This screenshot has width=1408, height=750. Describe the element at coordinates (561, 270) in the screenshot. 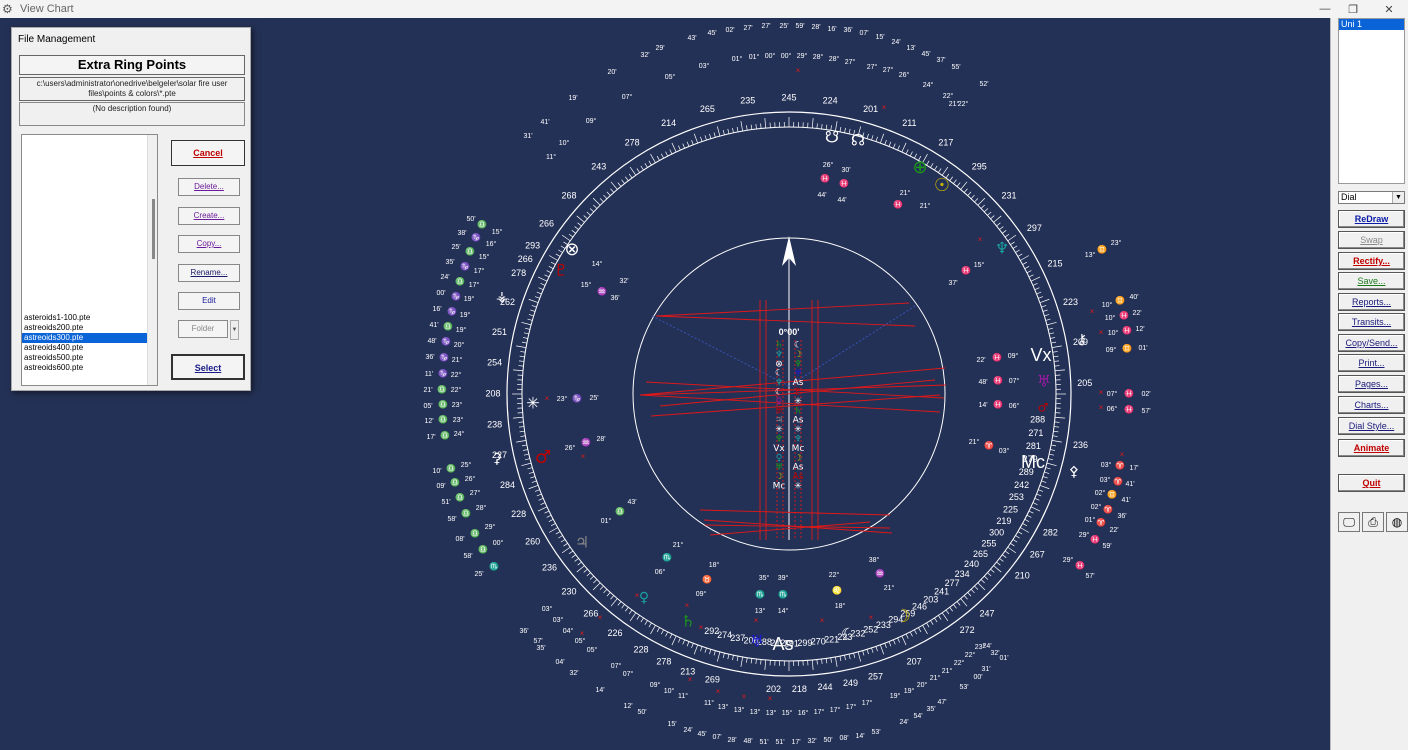

I see `pluto-glyph: ♇` at that location.